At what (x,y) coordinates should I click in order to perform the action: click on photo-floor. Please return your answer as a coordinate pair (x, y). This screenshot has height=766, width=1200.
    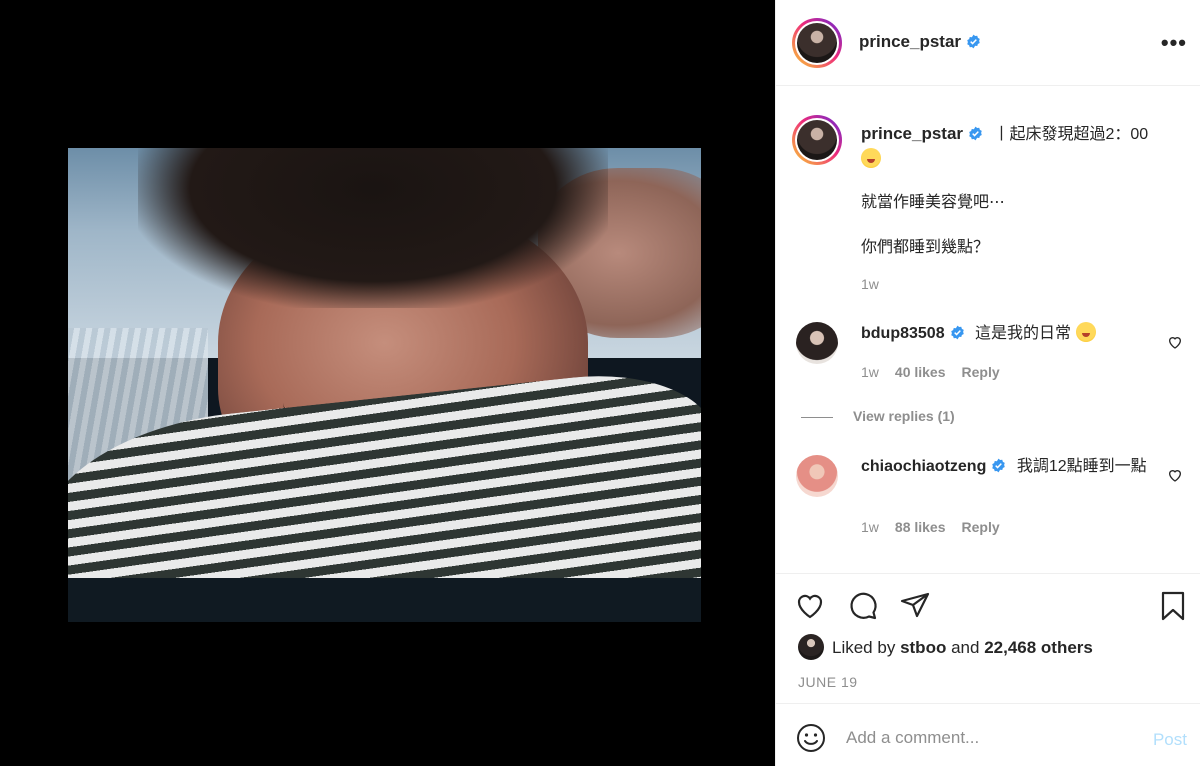
    Looking at the image, I should click on (384, 600).